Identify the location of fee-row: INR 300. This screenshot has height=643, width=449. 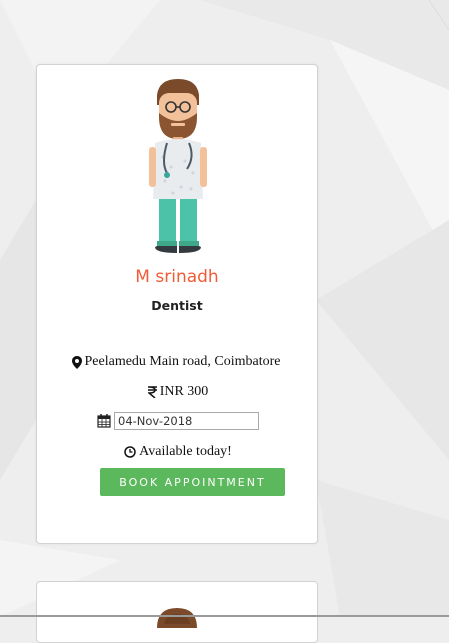
(178, 392).